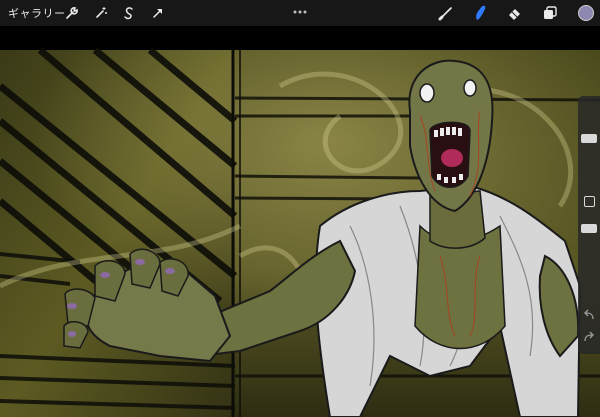  I want to click on brush-size-slider, so click(589, 138).